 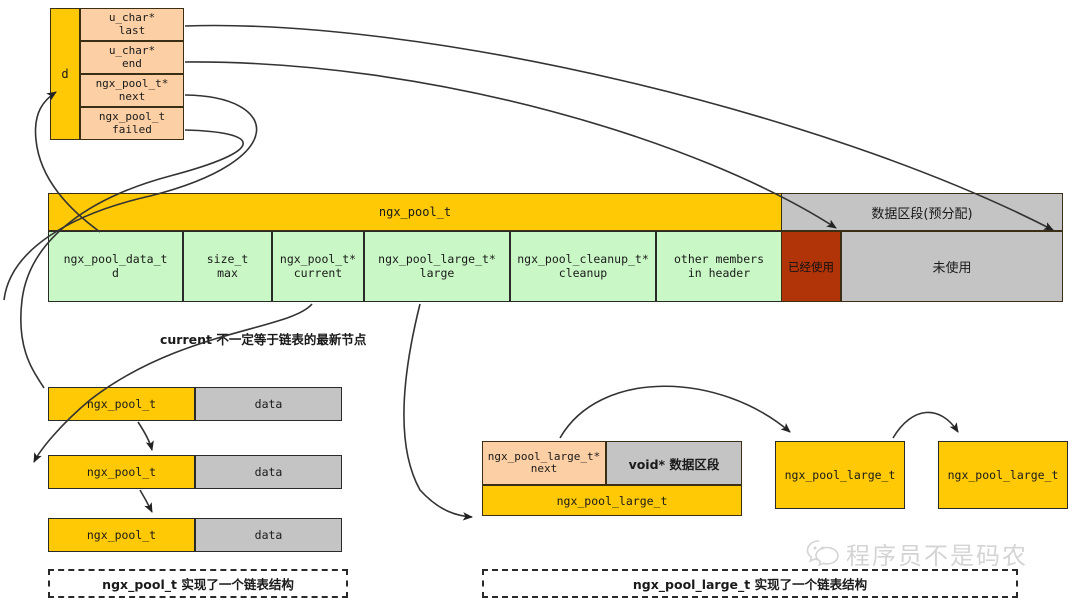 What do you see at coordinates (132, 117) in the screenshot?
I see `d-field-failed-type: ngx_pool_t` at bounding box center [132, 117].